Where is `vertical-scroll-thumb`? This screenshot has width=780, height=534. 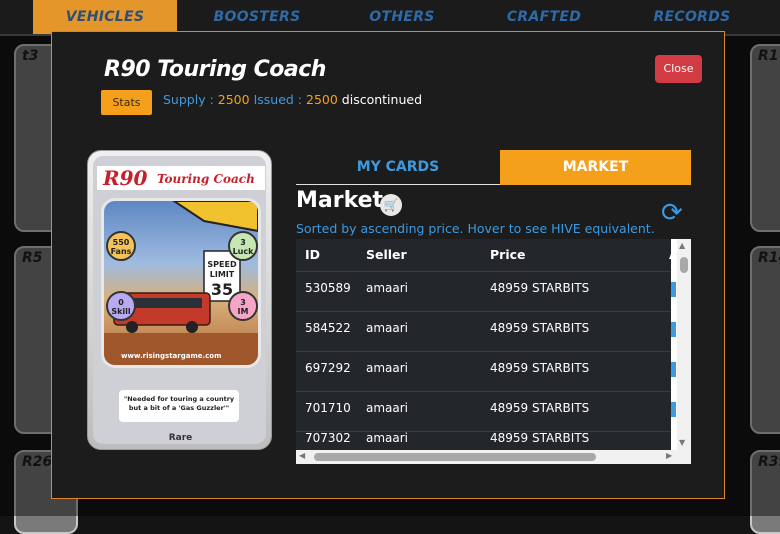
vertical-scroll-thumb is located at coordinates (684, 265).